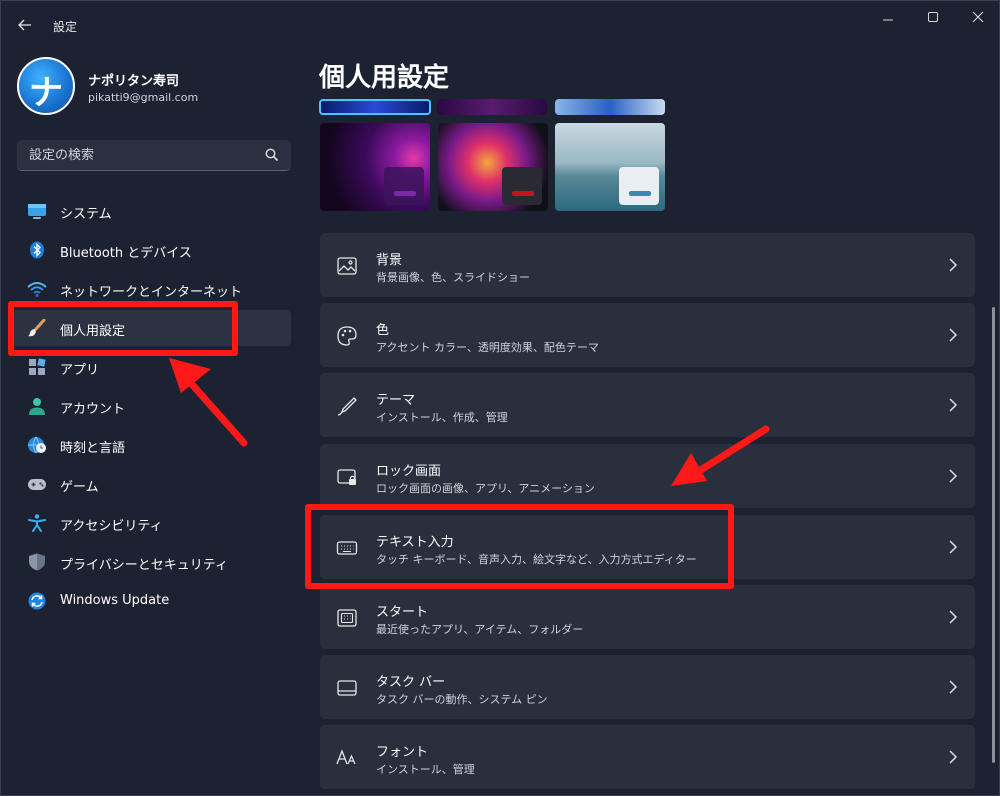  I want to click on card-title: スタート, so click(402, 612).